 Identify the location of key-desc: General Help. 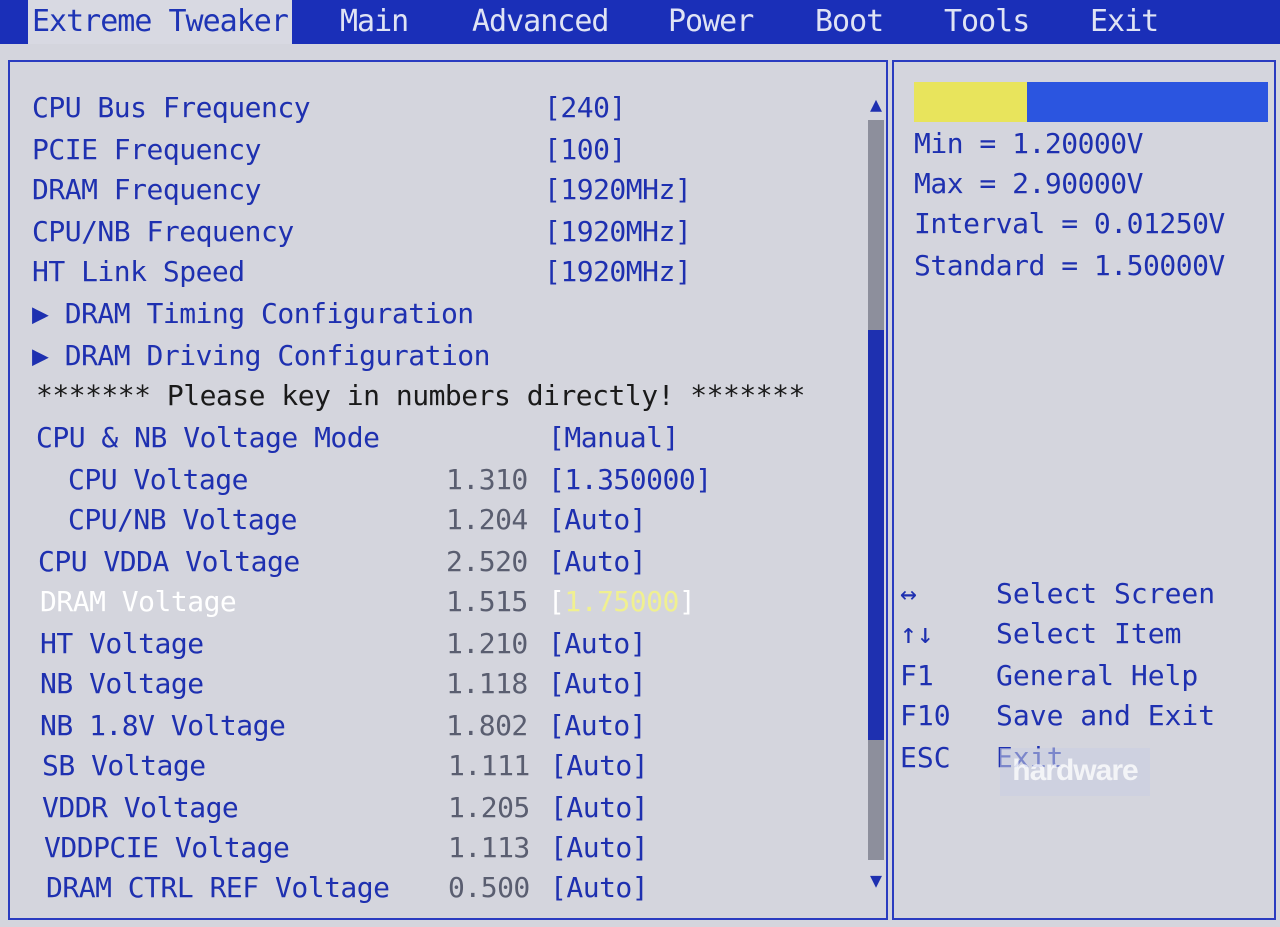
(1097, 675).